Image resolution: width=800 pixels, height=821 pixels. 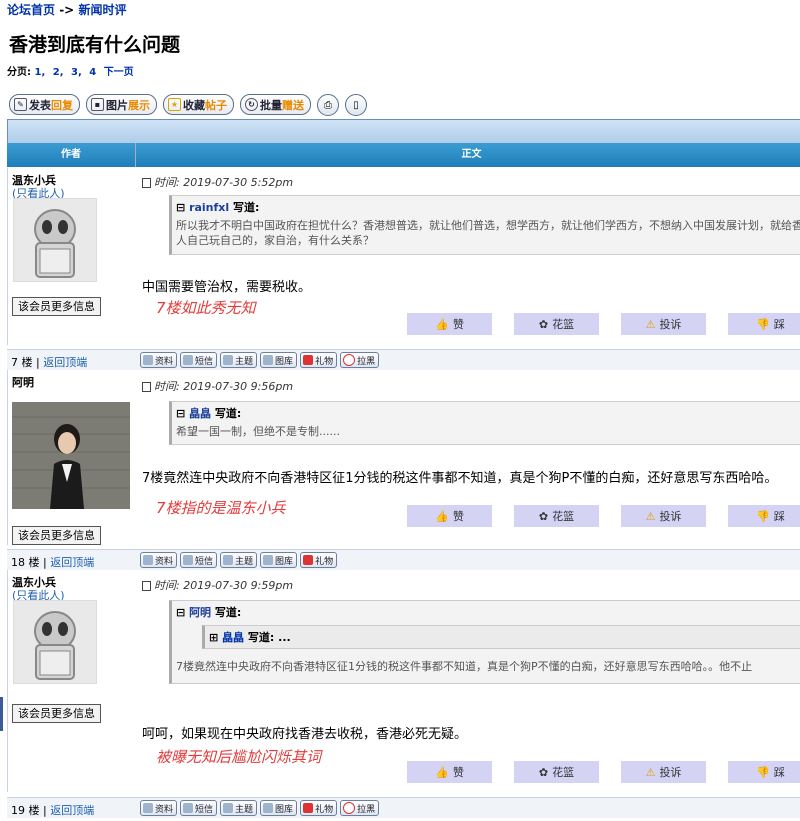 I want to click on quote-author-link: 皛皛, so click(x=200, y=413).